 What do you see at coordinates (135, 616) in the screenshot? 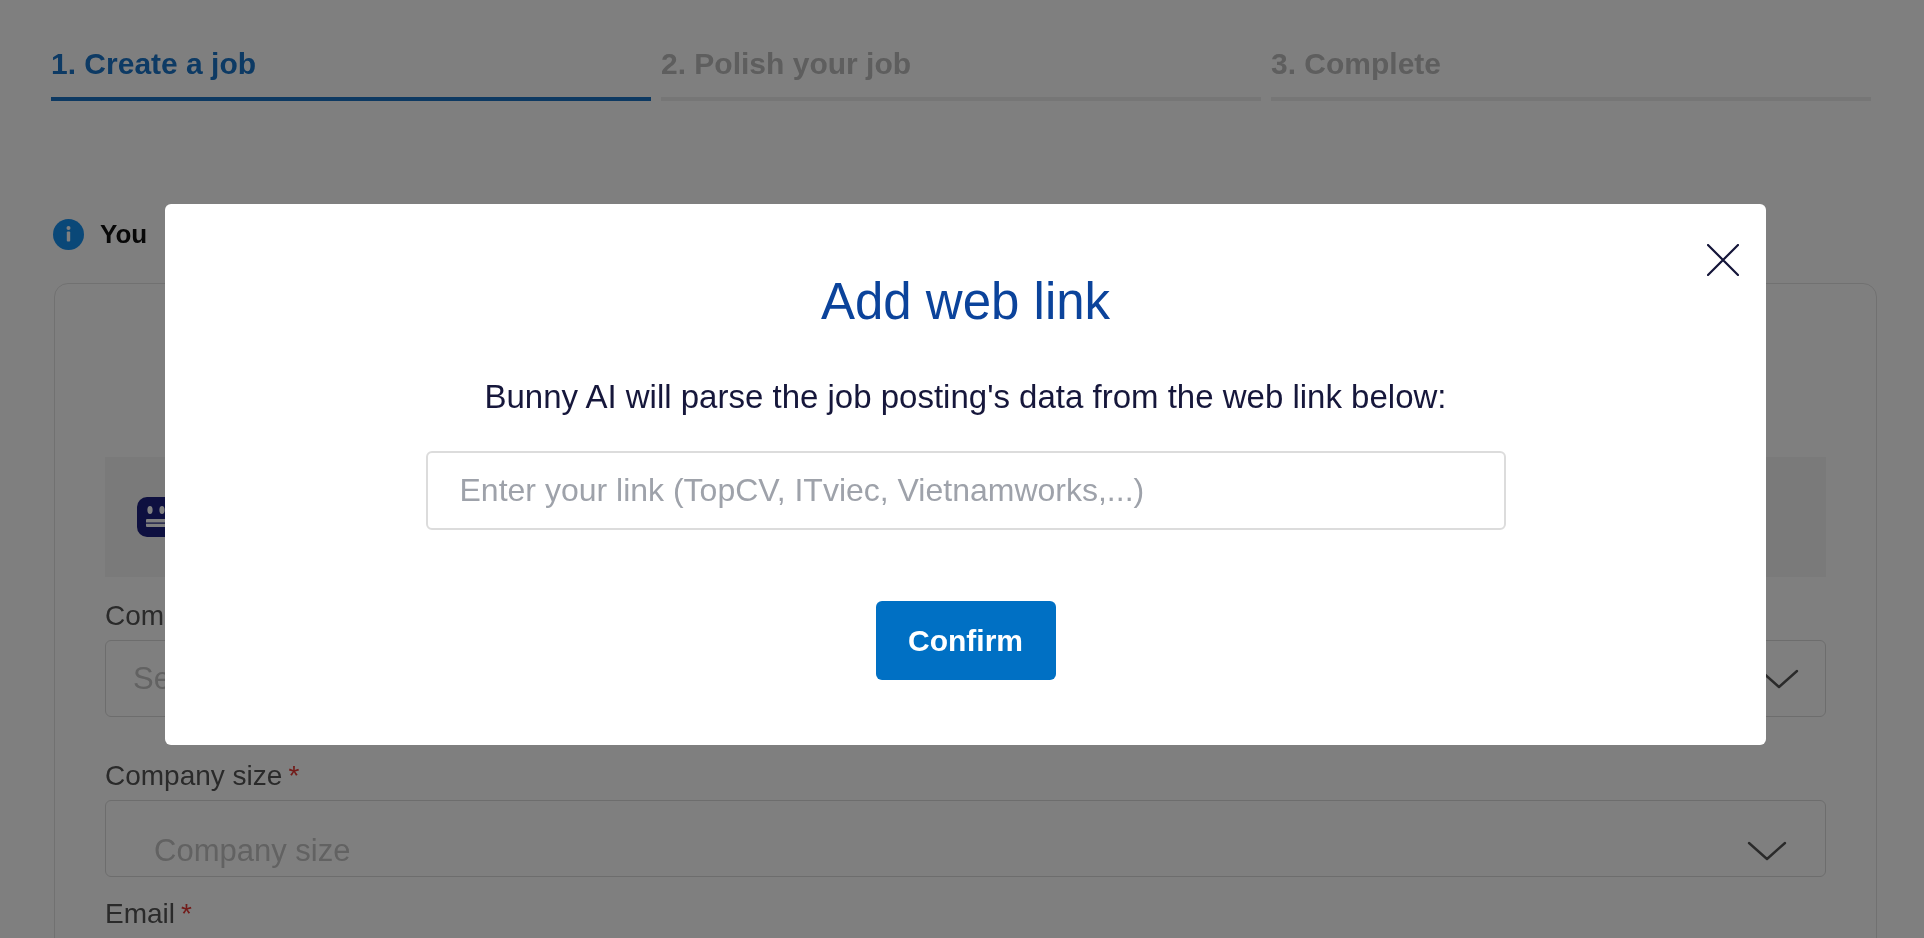
I see `field-label: Com` at bounding box center [135, 616].